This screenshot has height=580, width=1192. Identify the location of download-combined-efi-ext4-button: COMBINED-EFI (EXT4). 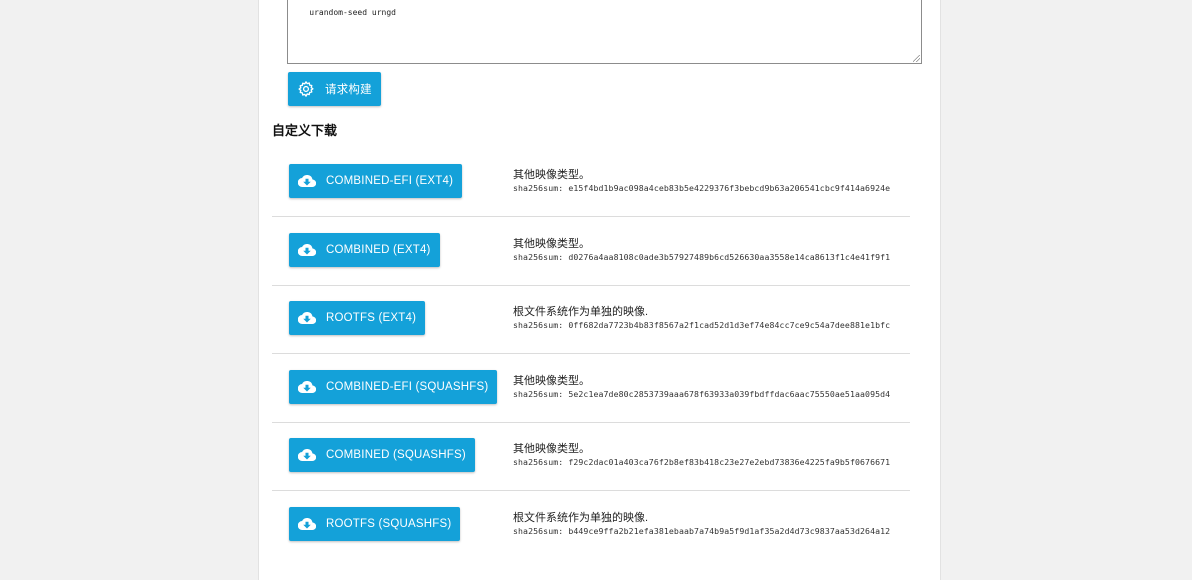
(376, 181).